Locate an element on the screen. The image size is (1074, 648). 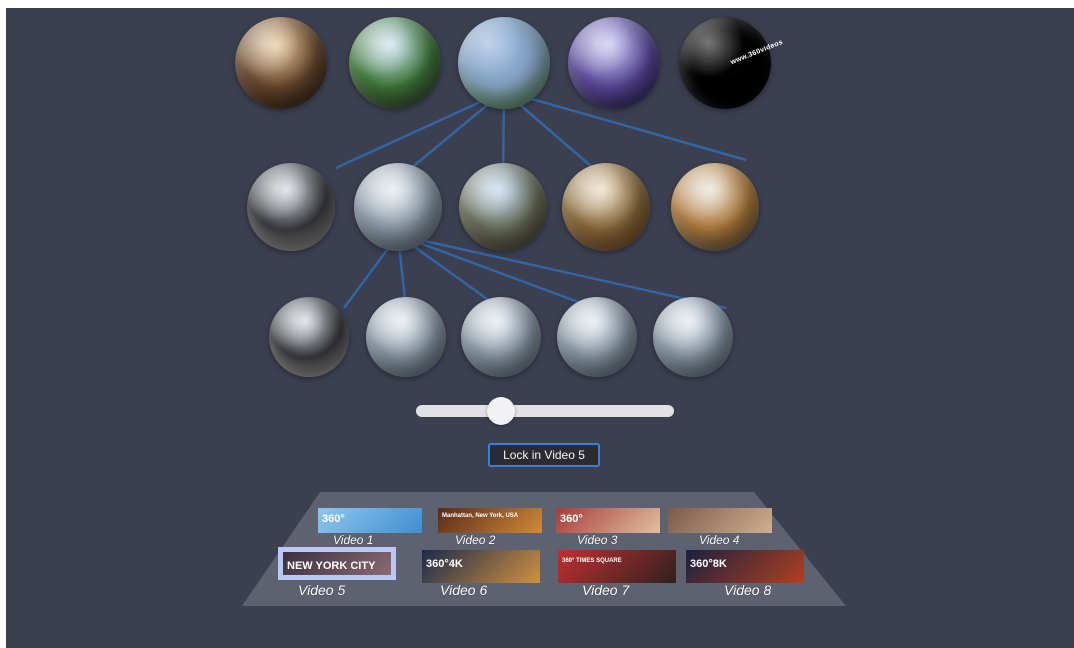
video-slider is located at coordinates (545, 411).